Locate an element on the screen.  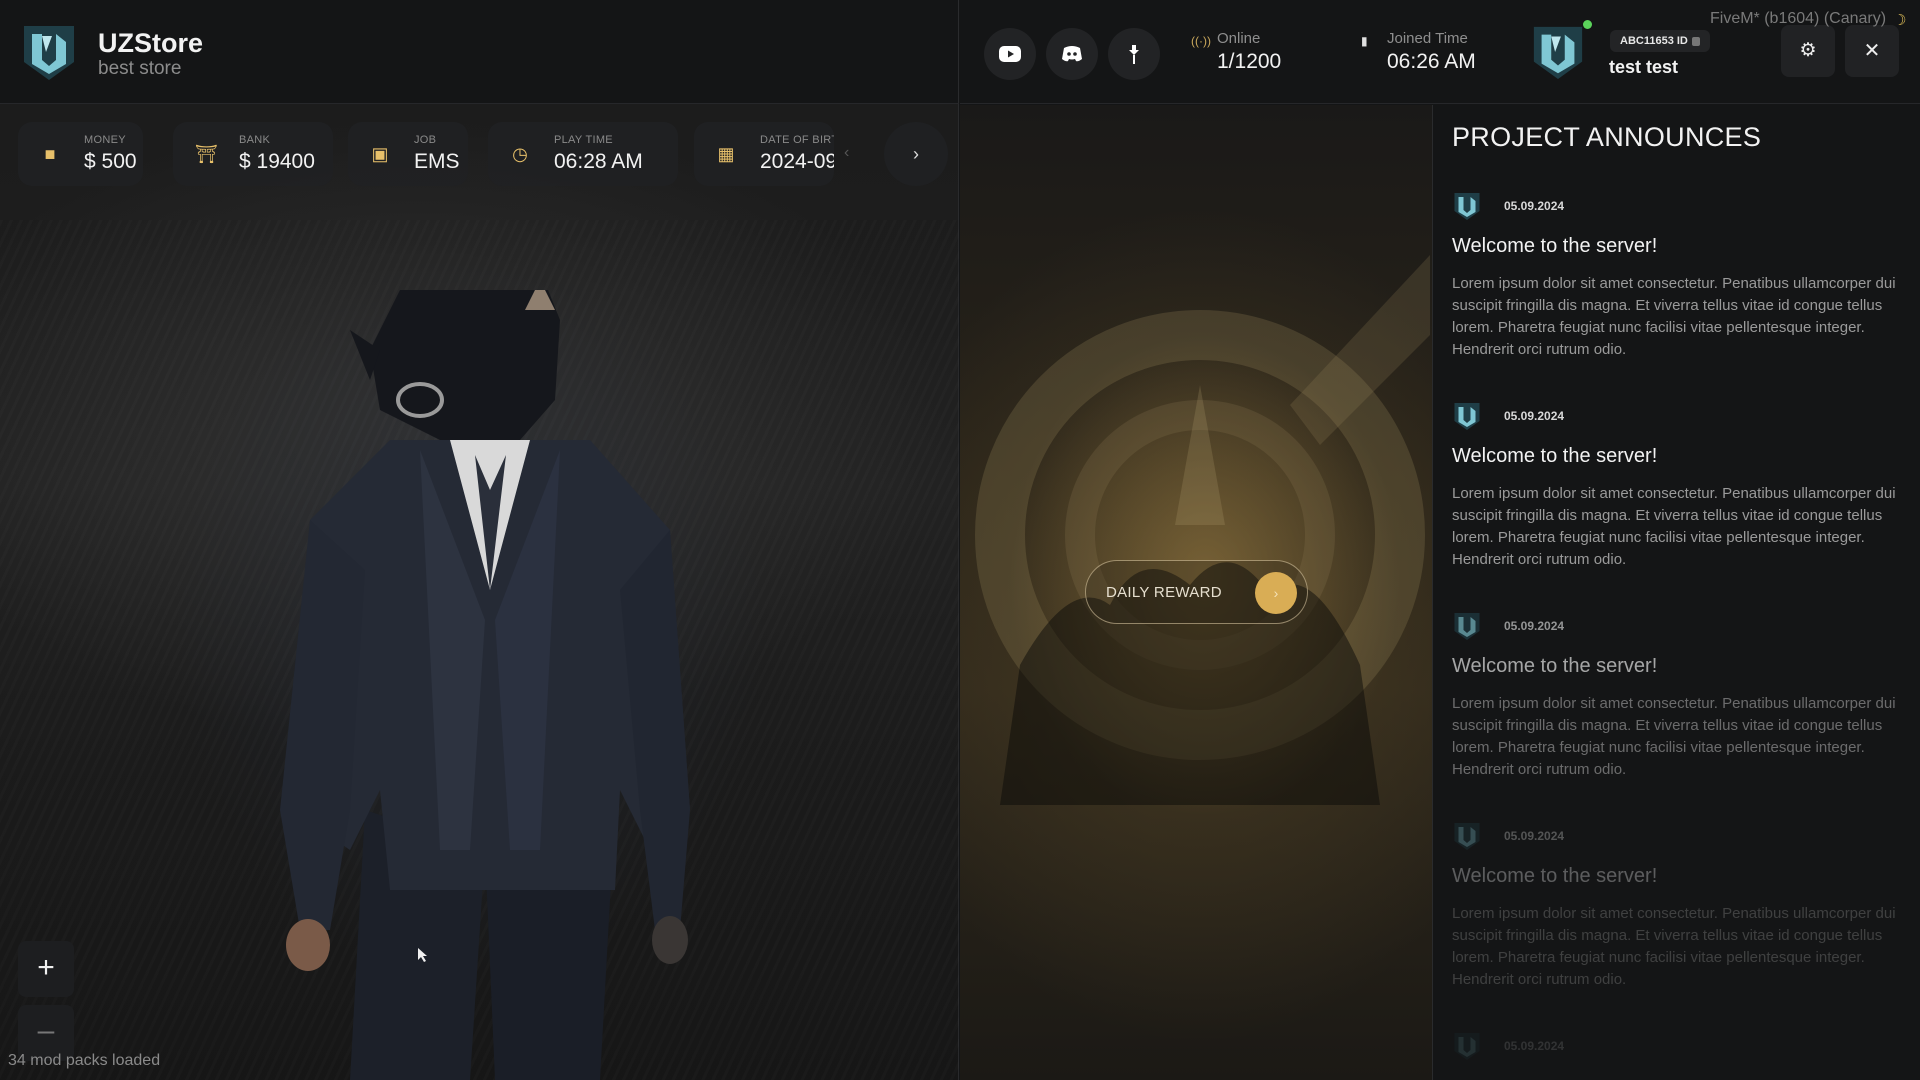
discord-icon is located at coordinates (1072, 54).